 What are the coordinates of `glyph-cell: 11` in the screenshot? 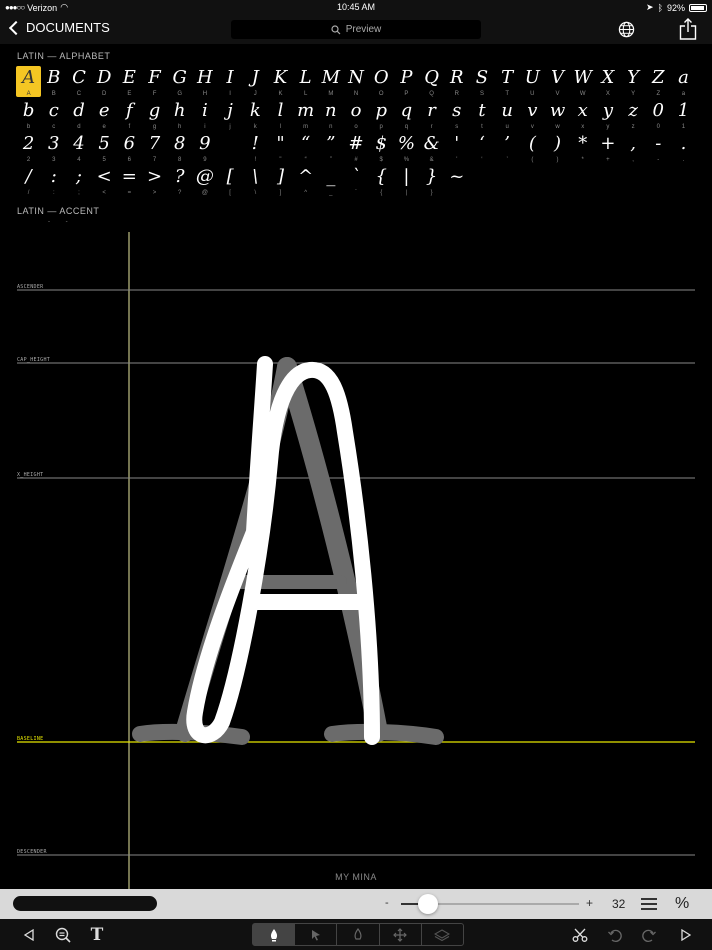 It's located at (683, 115).